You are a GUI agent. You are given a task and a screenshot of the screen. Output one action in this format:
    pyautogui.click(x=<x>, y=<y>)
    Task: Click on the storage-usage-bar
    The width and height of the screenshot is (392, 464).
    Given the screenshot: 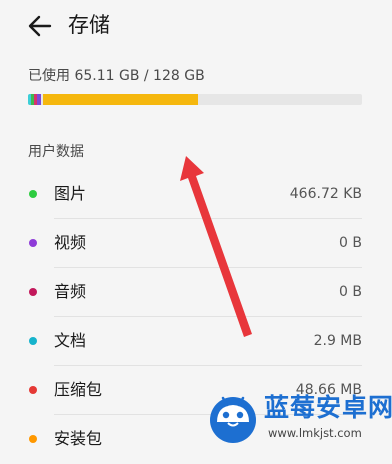 What is the action you would take?
    pyautogui.click(x=195, y=99)
    